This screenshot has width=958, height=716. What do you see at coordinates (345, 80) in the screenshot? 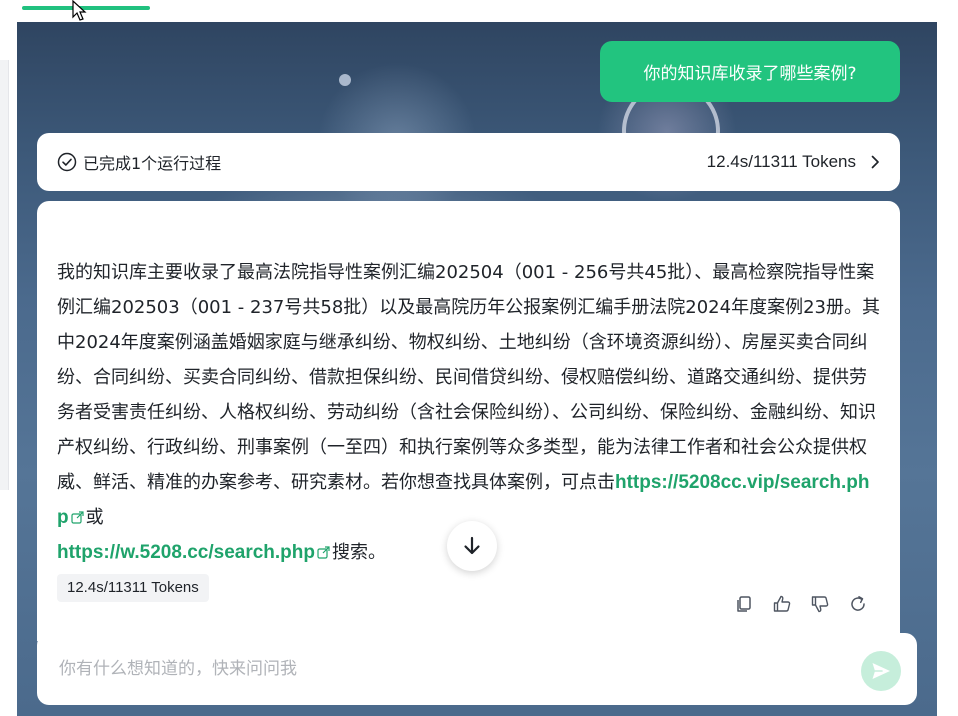
I see `background-decoration` at bounding box center [345, 80].